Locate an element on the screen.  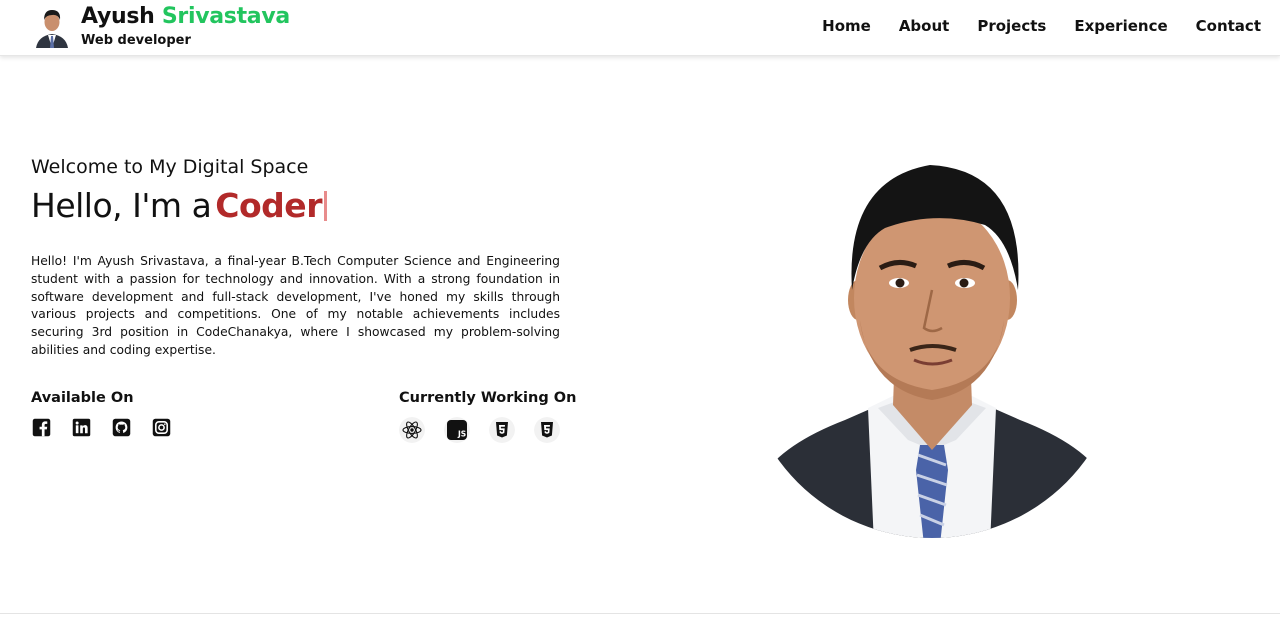
brand-subtitle: Web developer is located at coordinates (136, 40).